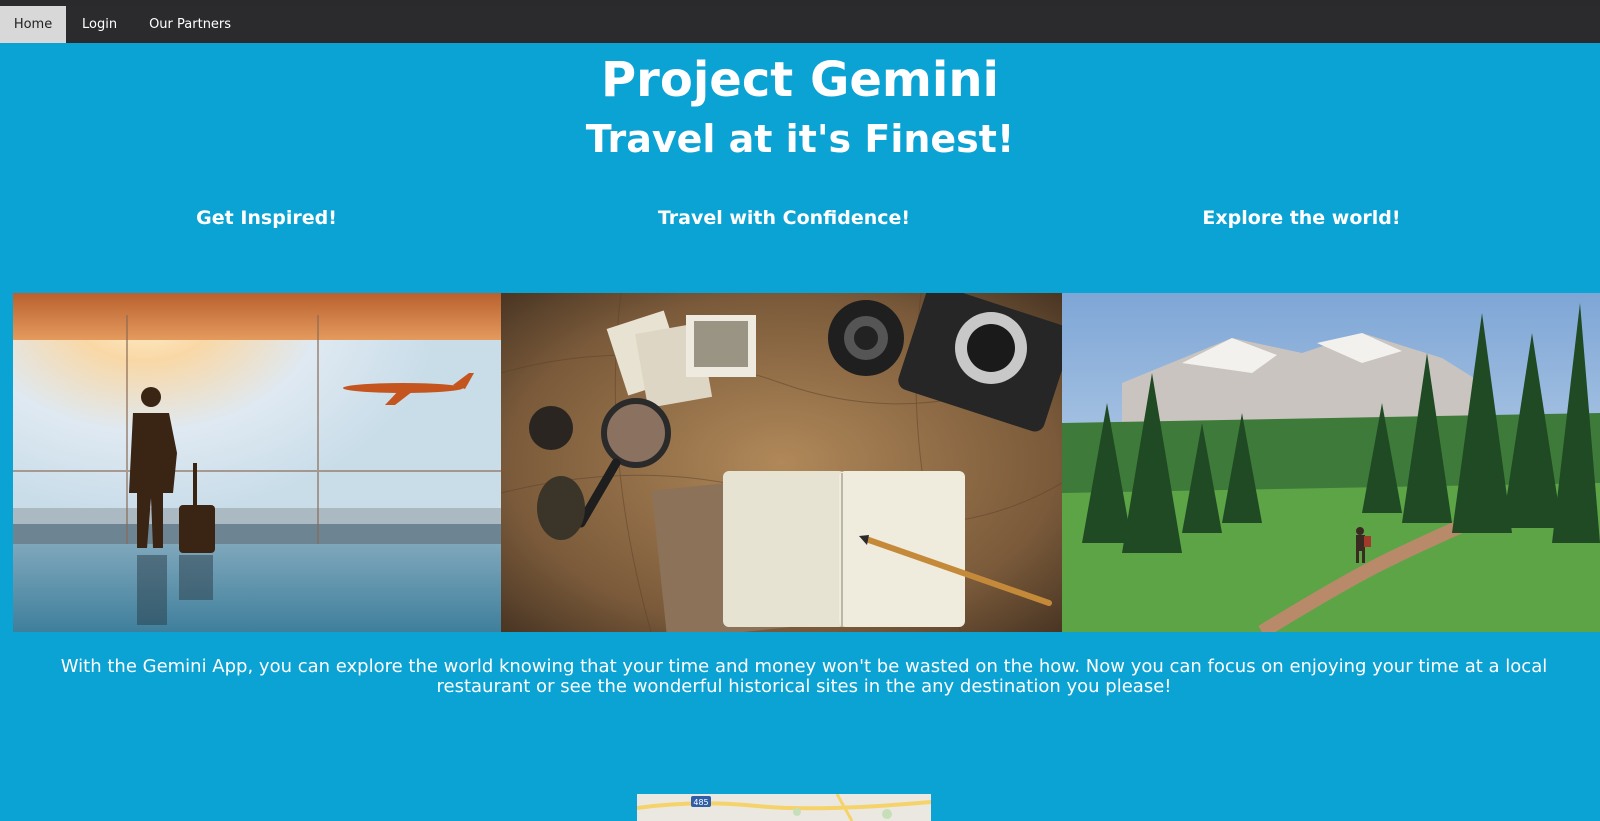  Describe the element at coordinates (800, 80) in the screenshot. I see `page-title: Project Gemini` at that location.